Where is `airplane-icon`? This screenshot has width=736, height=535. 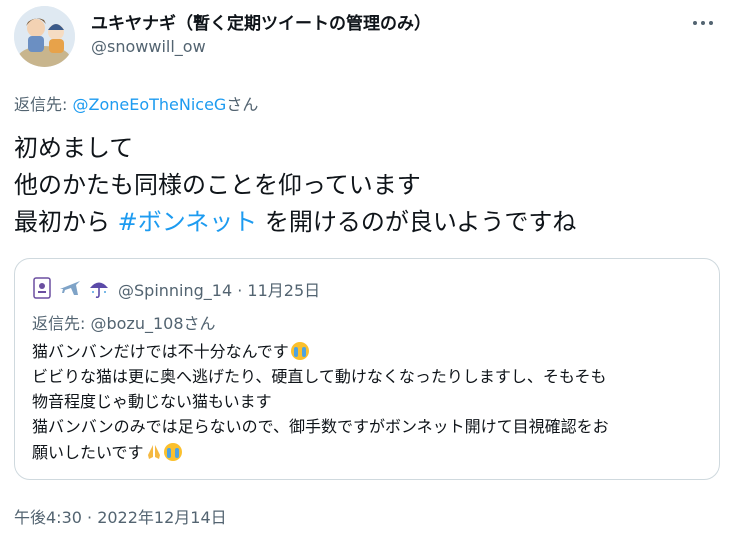 airplane-icon is located at coordinates (70, 288).